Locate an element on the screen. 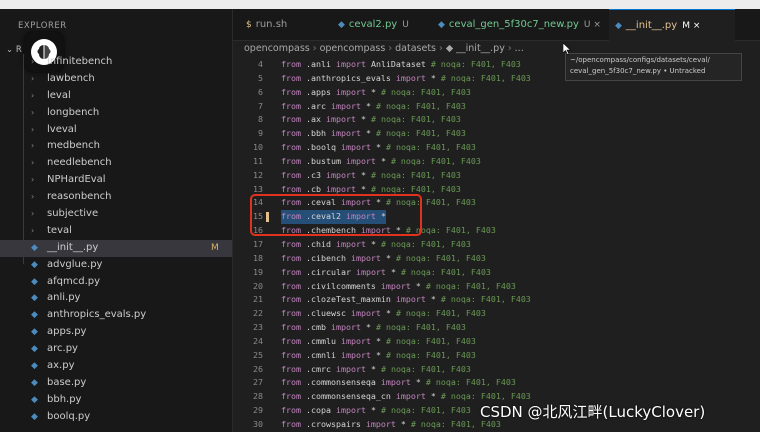 The width and height of the screenshot is (760, 432). code-line: 7 from .arc import * # noqa: F401, F403 is located at coordinates (496, 107).